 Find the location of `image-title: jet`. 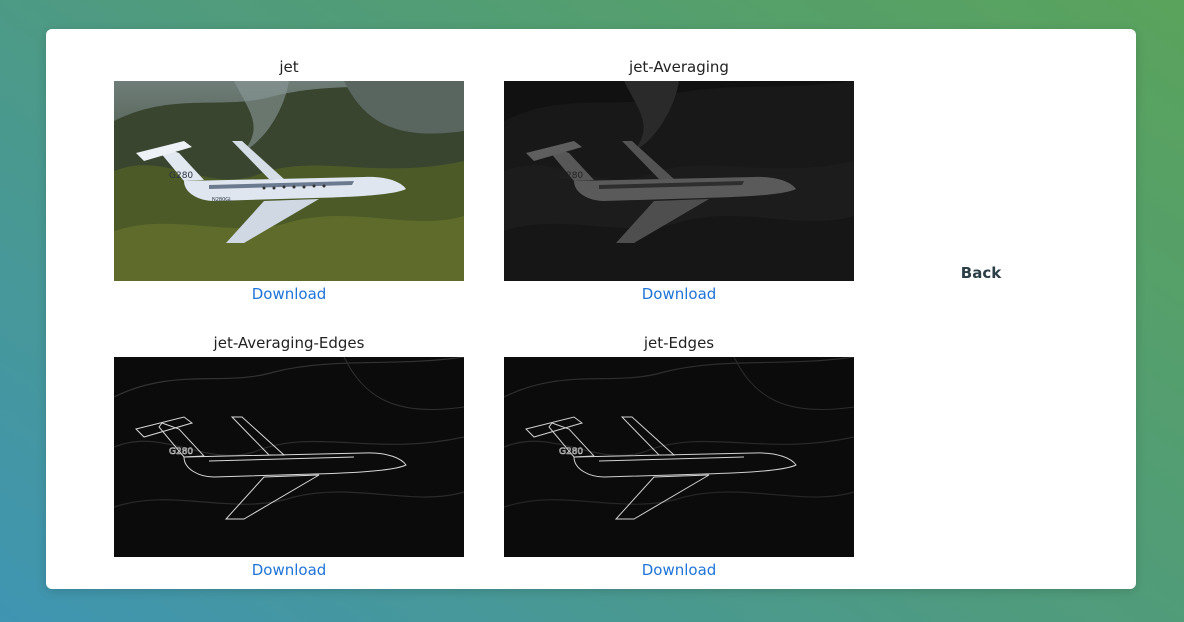

image-title: jet is located at coordinates (289, 67).